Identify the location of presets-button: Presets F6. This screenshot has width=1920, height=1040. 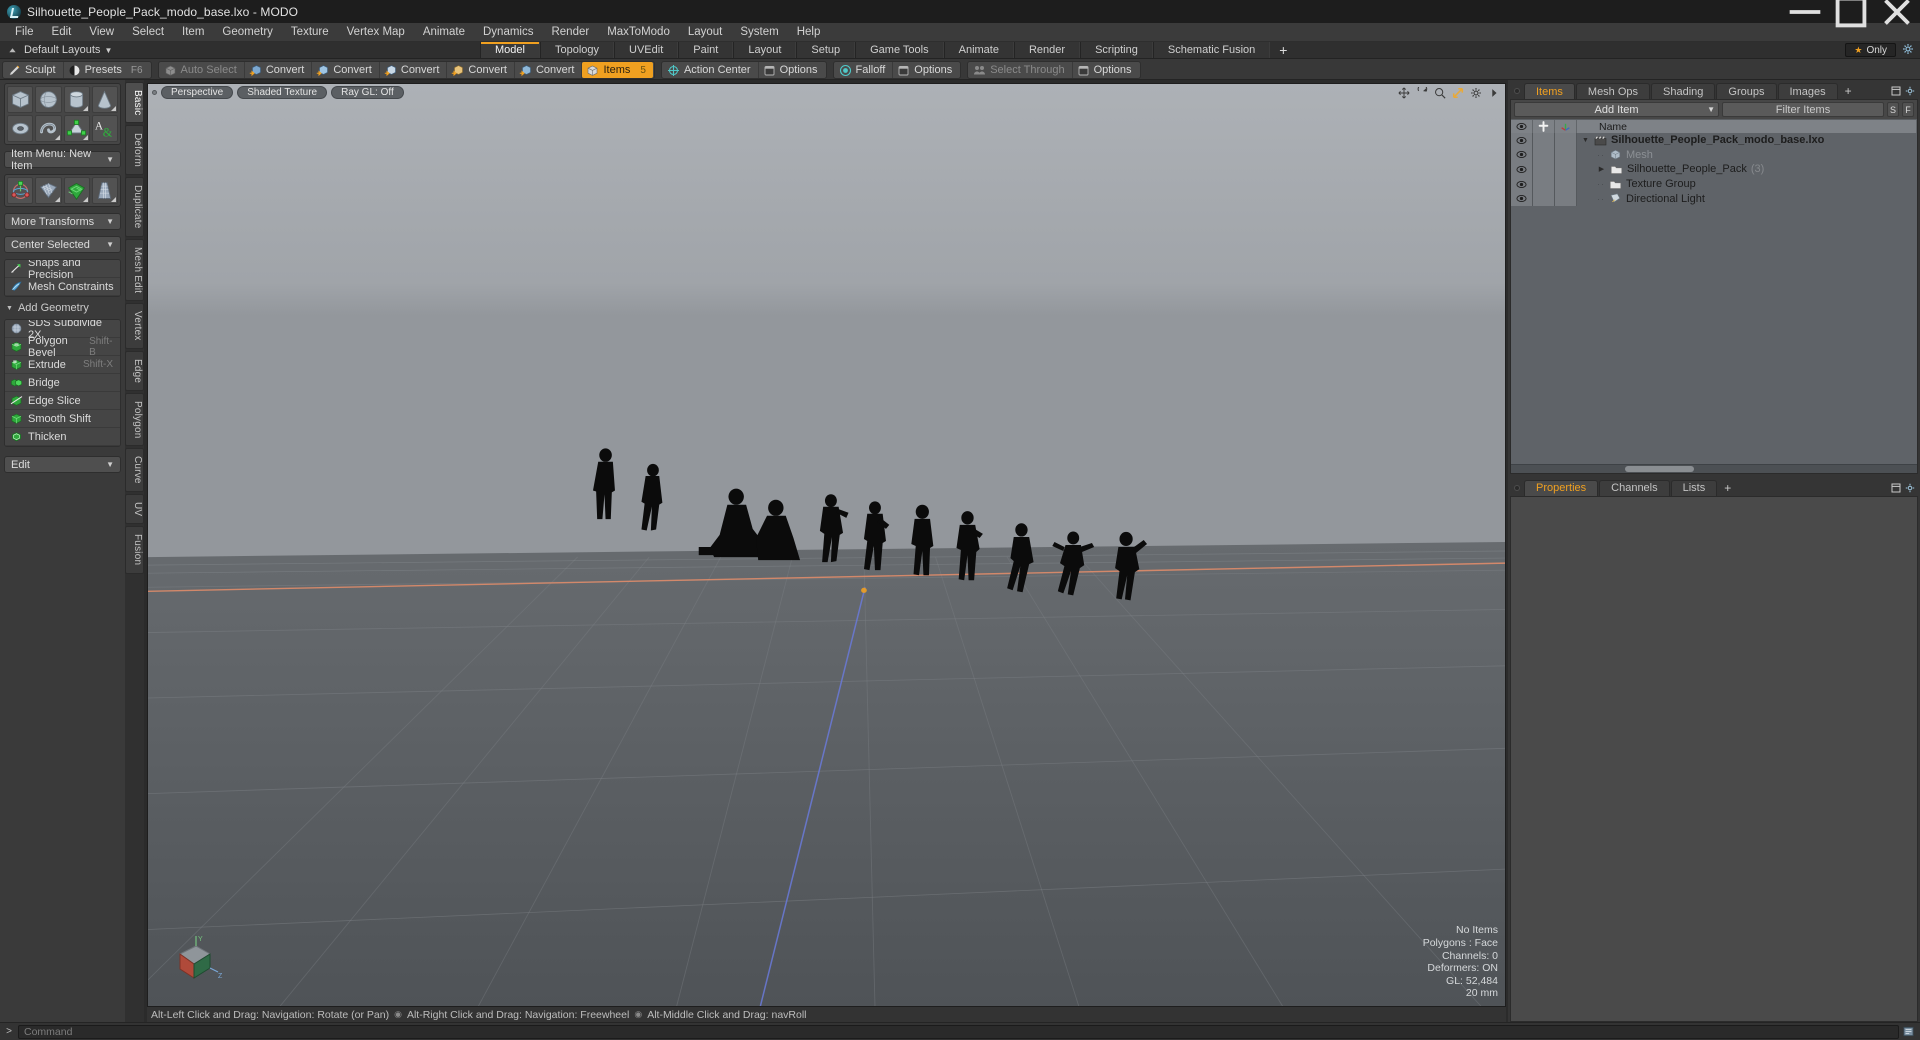
(107, 70).